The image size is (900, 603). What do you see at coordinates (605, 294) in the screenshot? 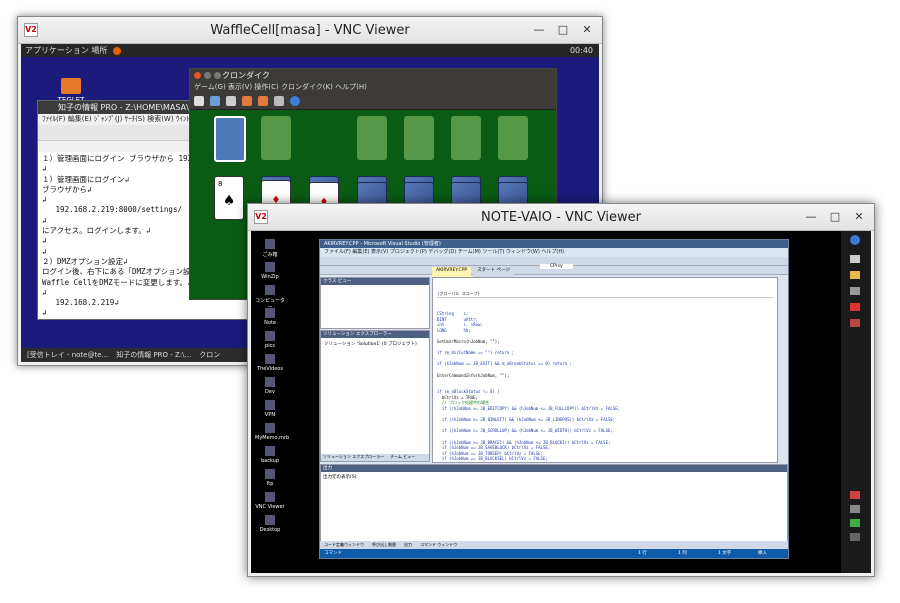
I see `scope-dropdown: (グローバル スコープ)` at bounding box center [605, 294].